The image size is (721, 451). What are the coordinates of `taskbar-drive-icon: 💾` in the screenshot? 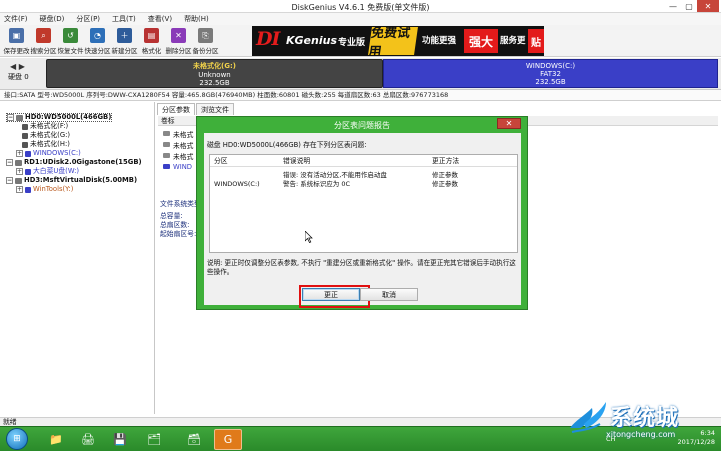 It's located at (120, 439).